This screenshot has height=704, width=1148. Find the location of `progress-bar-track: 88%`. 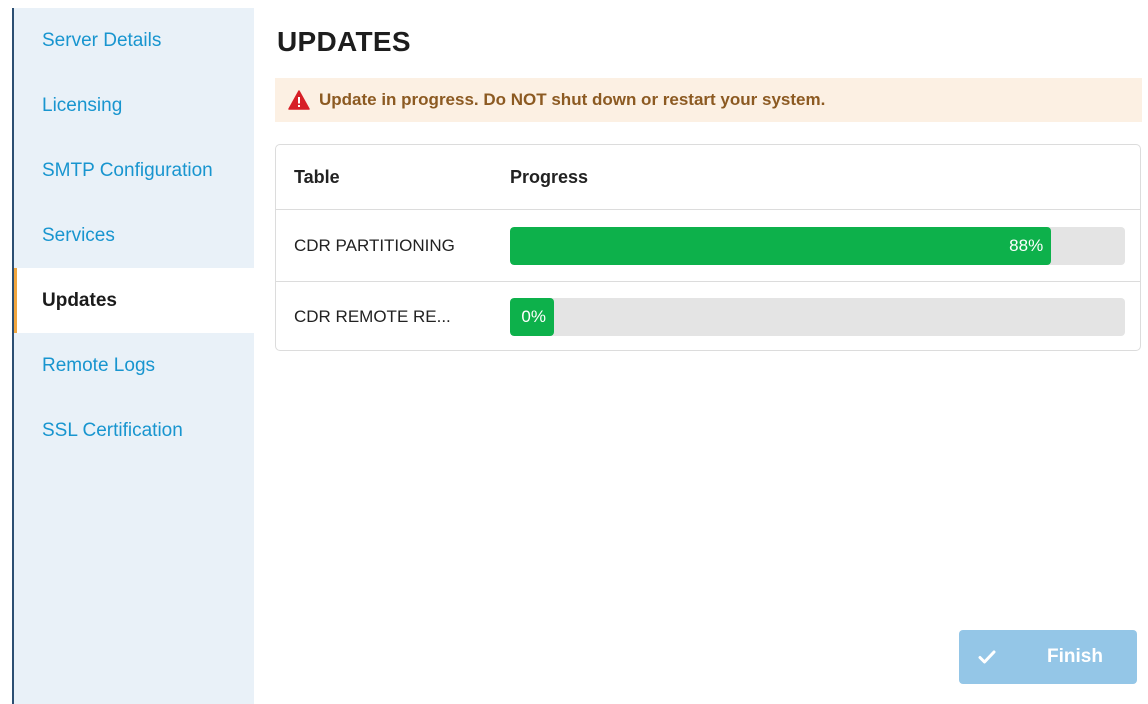

progress-bar-track: 88% is located at coordinates (817, 245).